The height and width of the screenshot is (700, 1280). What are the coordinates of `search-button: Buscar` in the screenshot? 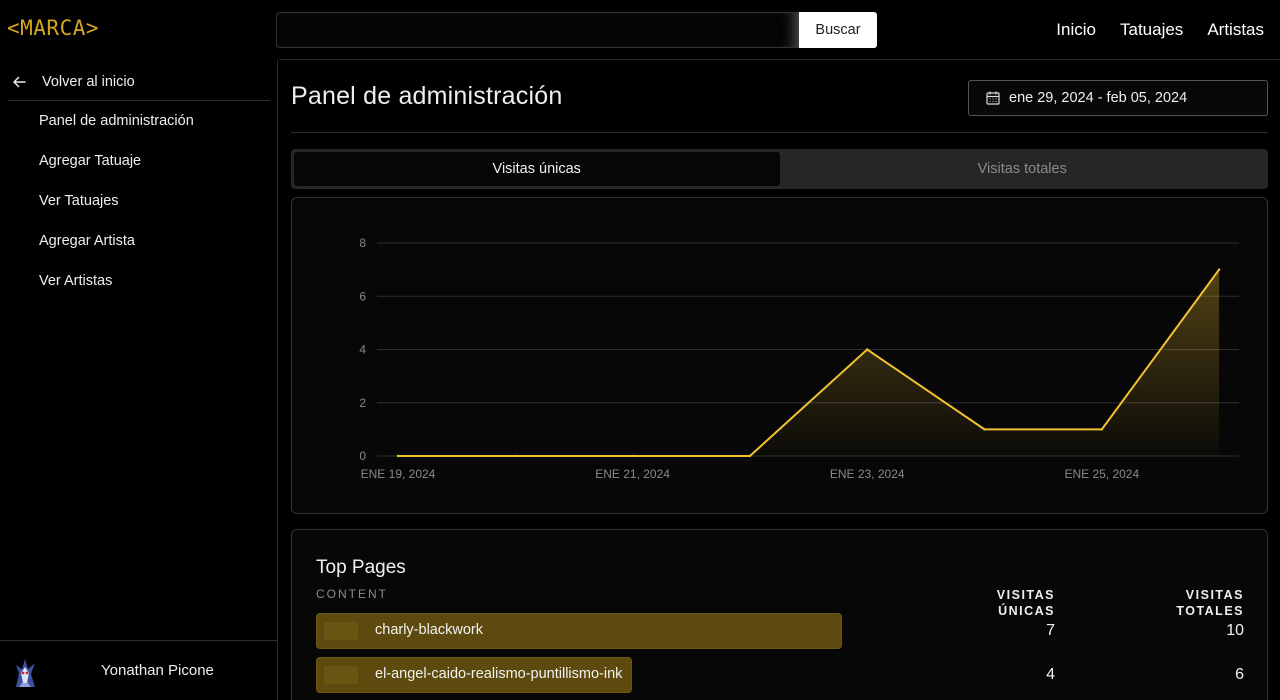 It's located at (838, 30).